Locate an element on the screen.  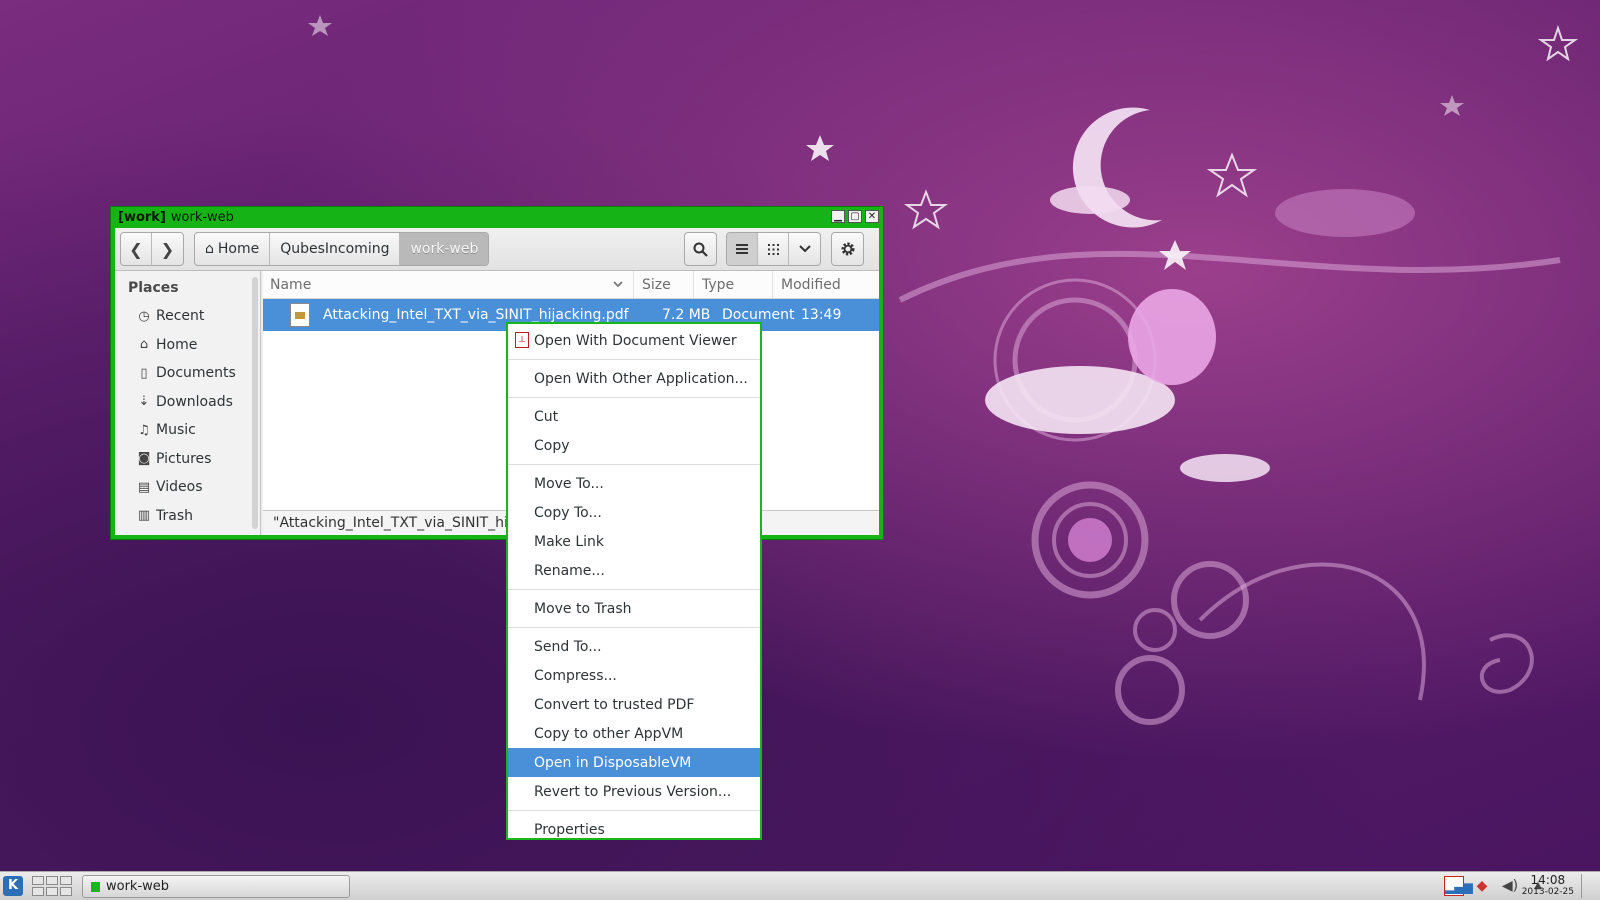
taskbar-task-work-web: work-web is located at coordinates (216, 886).